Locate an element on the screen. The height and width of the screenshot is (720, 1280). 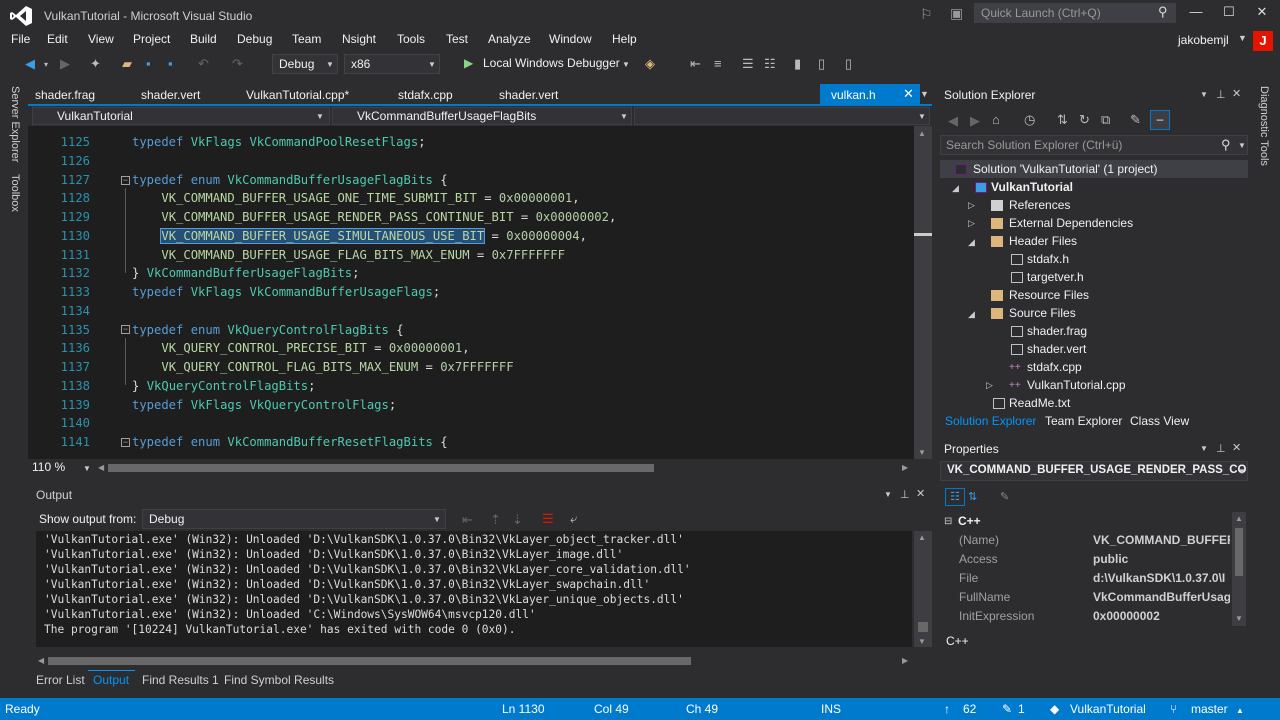
bookmark-icon: ▮ is located at coordinates (797, 64).